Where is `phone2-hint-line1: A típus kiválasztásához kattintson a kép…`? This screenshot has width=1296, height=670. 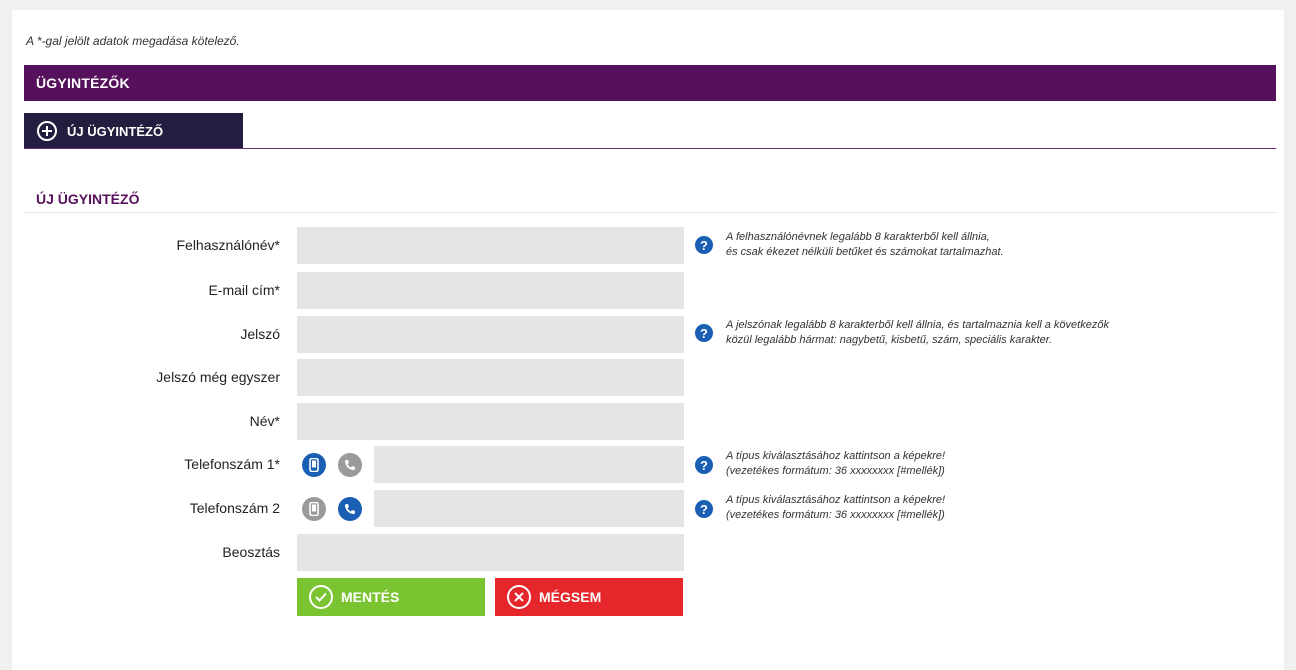
phone2-hint-line1: A típus kiválasztásához kattintson a kép… is located at coordinates (836, 500).